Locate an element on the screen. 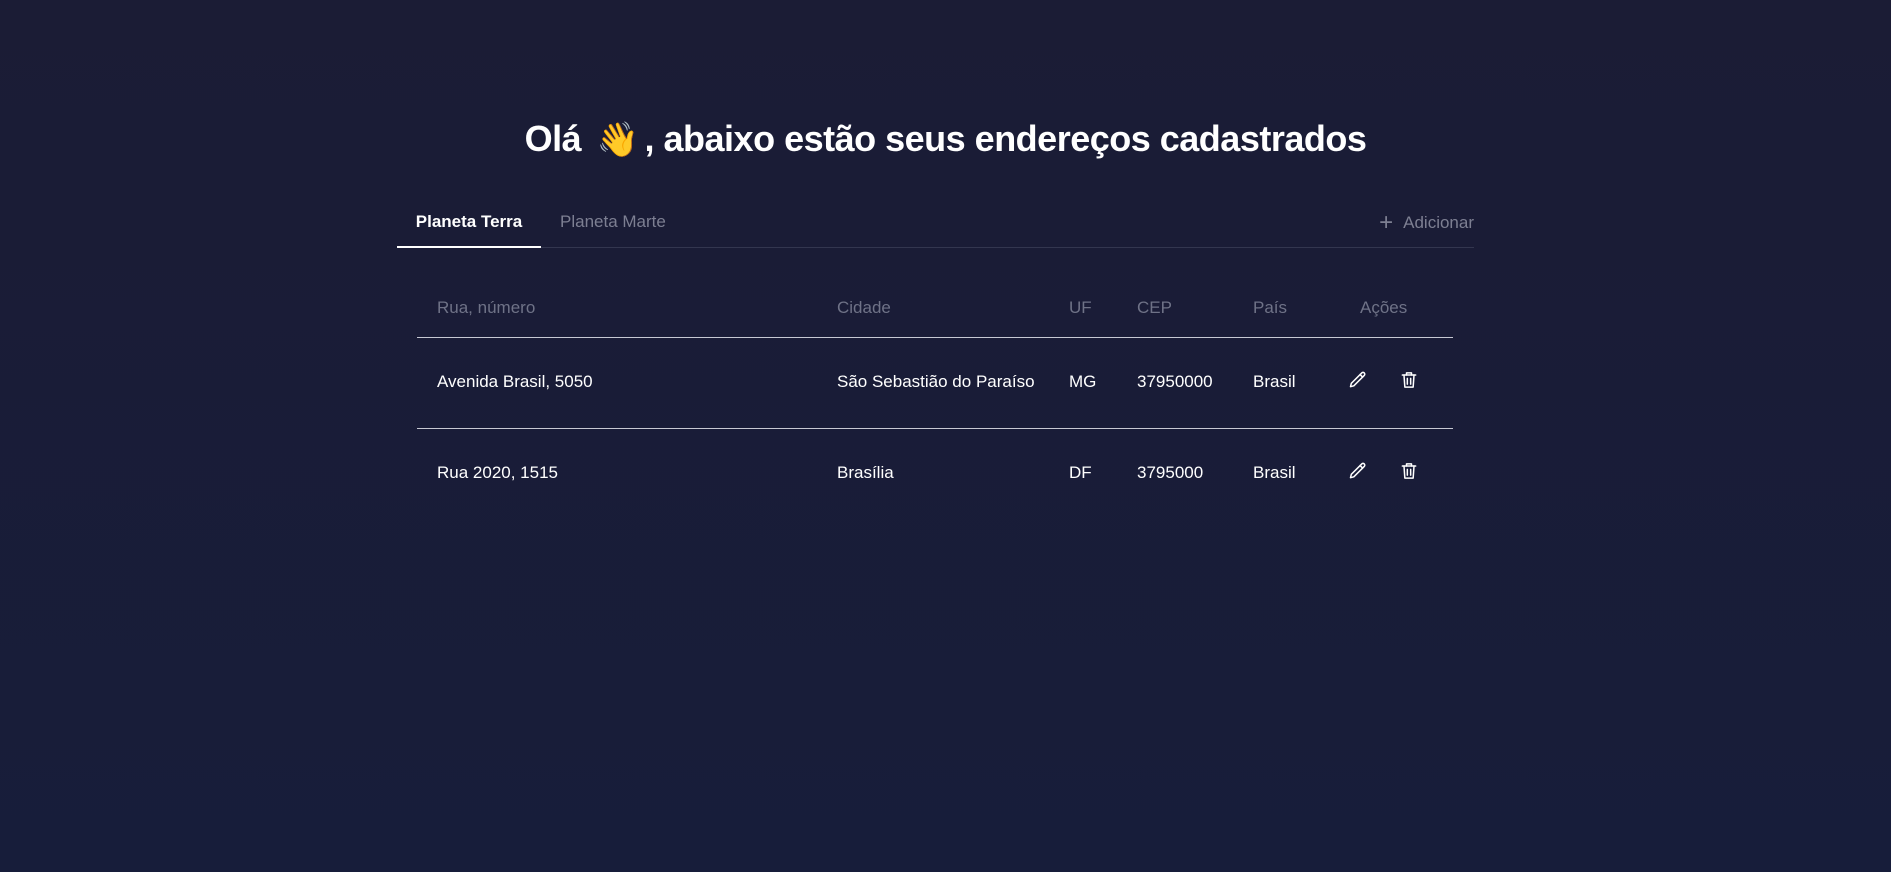  column-header-uf: UF is located at coordinates (1080, 307).